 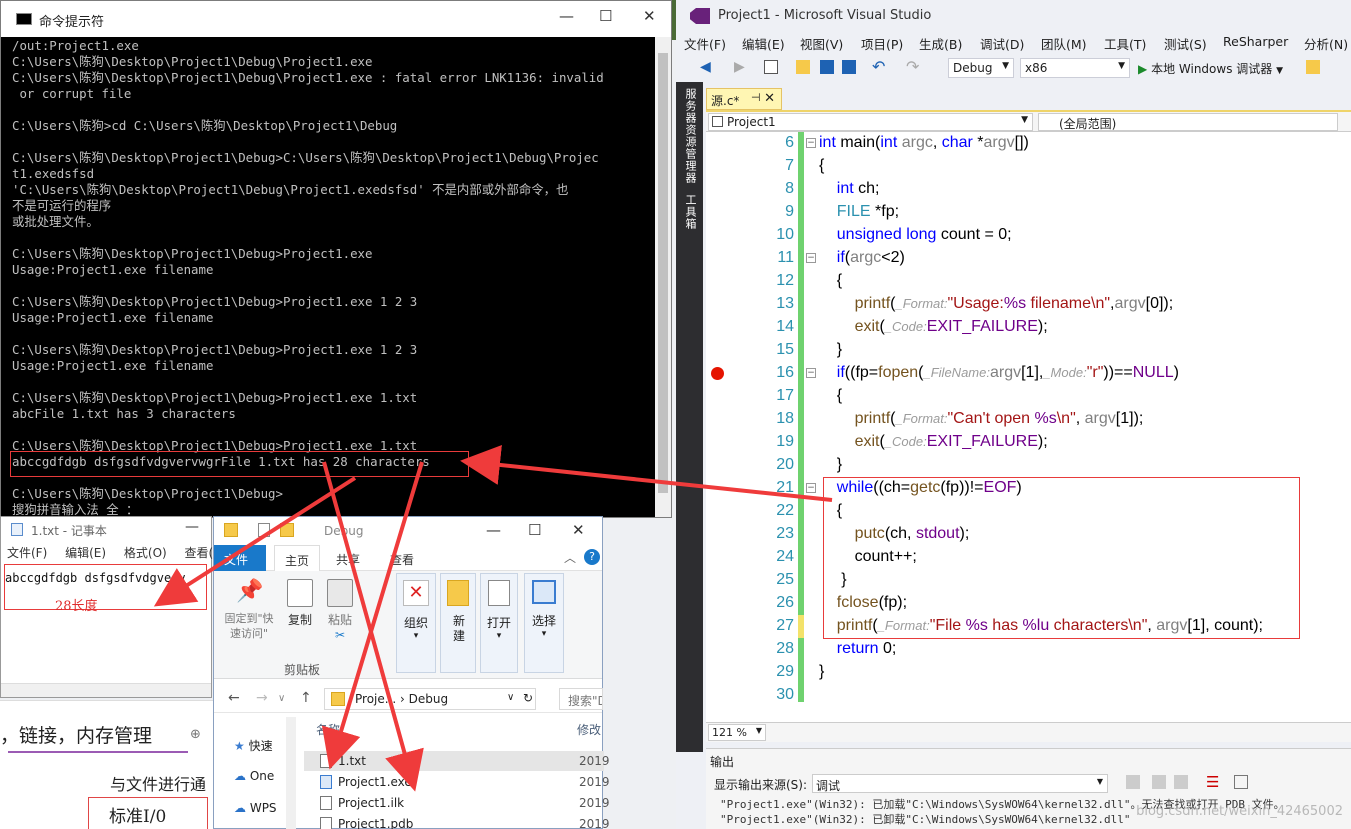 What do you see at coordinates (145, 553) in the screenshot?
I see `menu-format: 格式(O)` at bounding box center [145, 553].